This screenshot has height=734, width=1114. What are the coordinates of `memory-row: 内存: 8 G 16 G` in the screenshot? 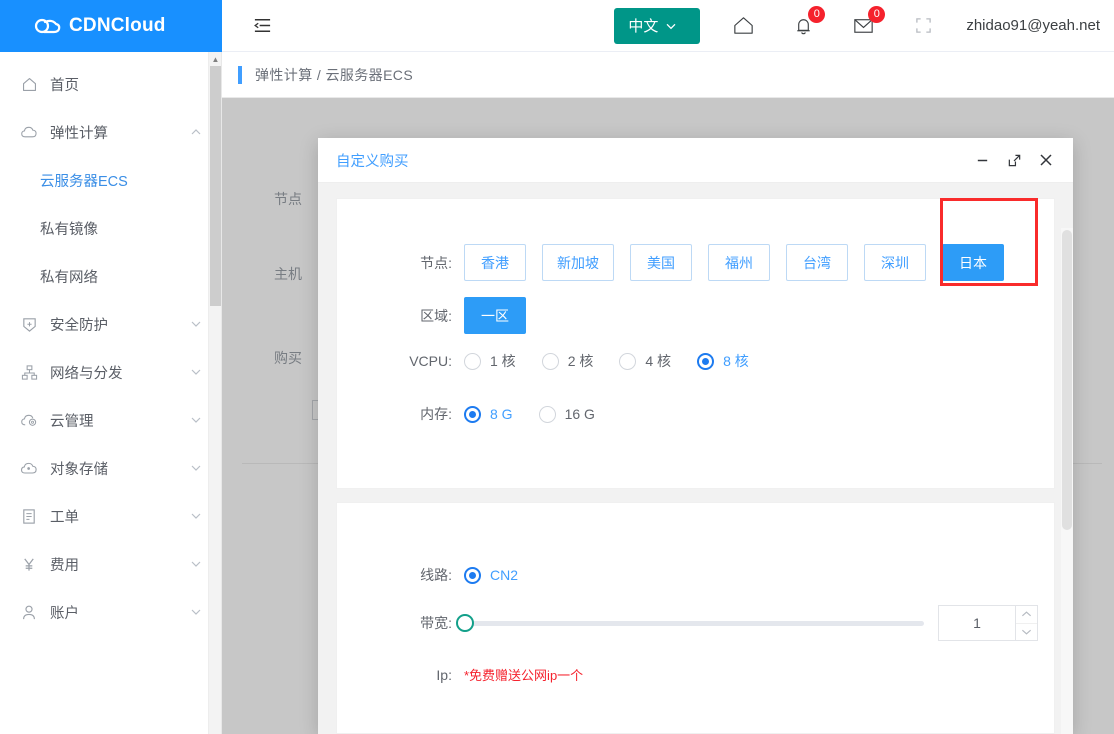 It's located at (695, 414).